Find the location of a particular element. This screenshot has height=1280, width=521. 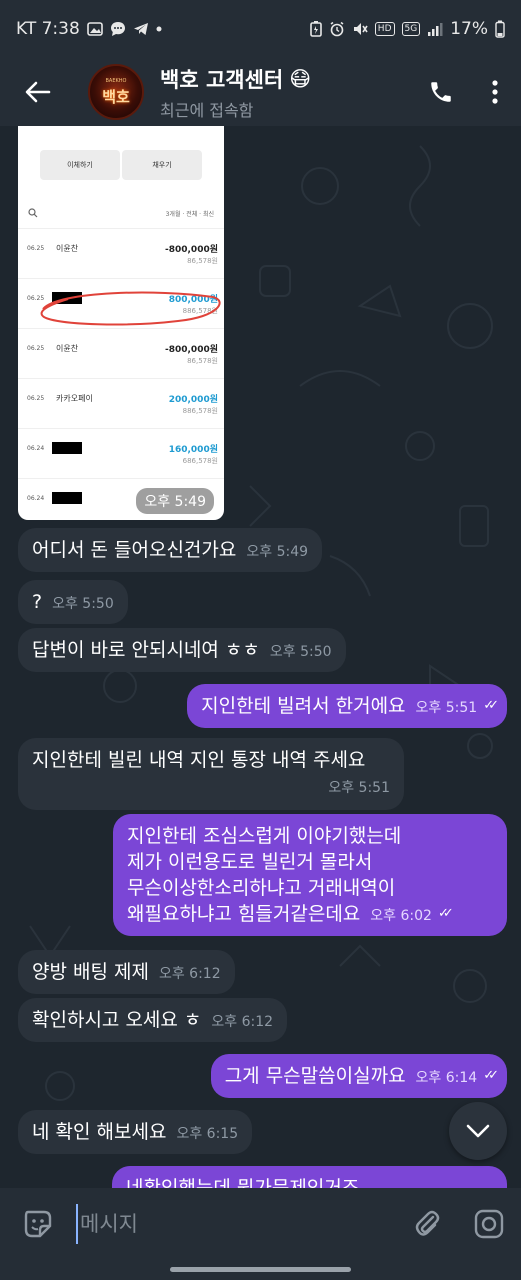

last-seen-status: 최근에 접속함 is located at coordinates (207, 110).